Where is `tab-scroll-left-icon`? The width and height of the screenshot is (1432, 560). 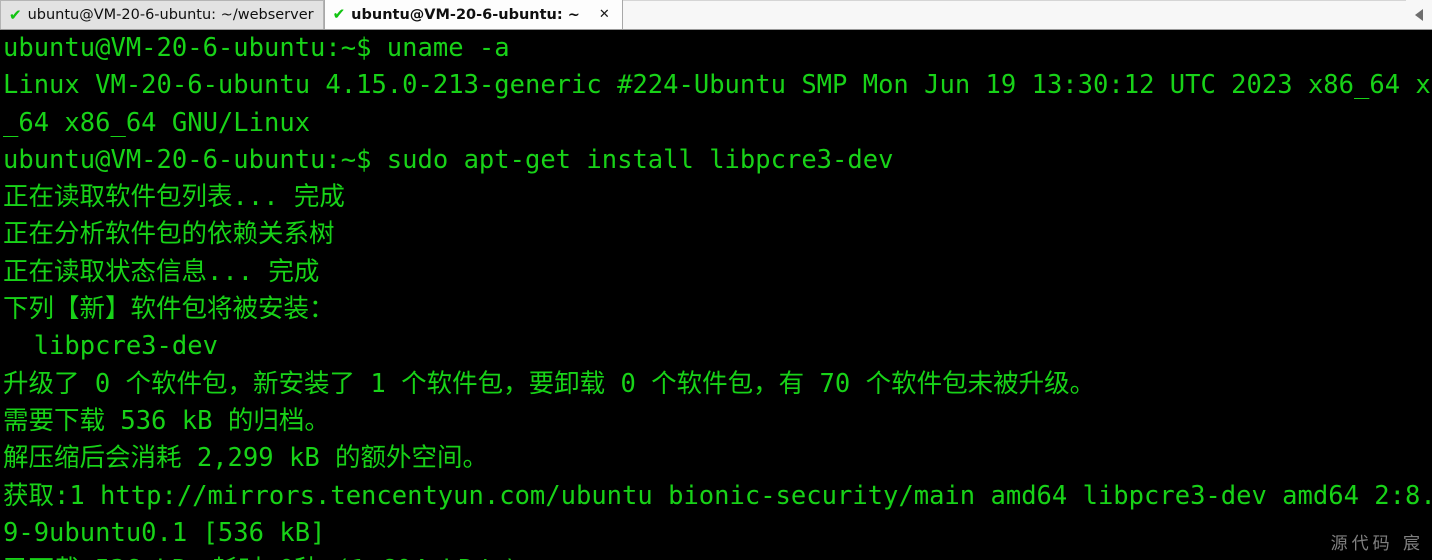
tab-scroll-left-icon is located at coordinates (1419, 14).